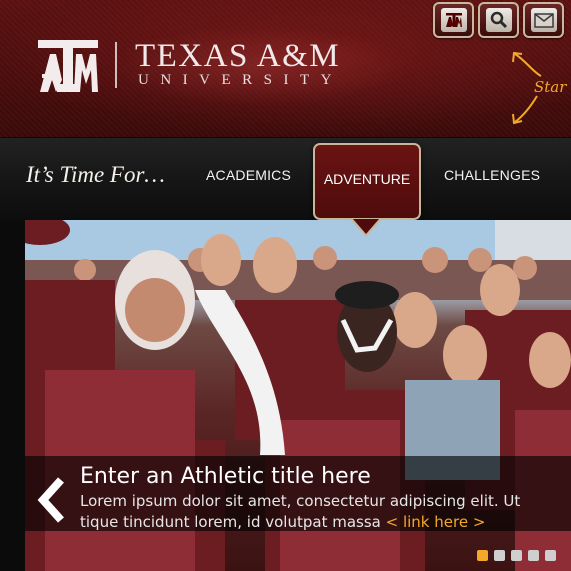 This screenshot has height=571, width=571. I want to click on envelope-icon, so click(543, 20).